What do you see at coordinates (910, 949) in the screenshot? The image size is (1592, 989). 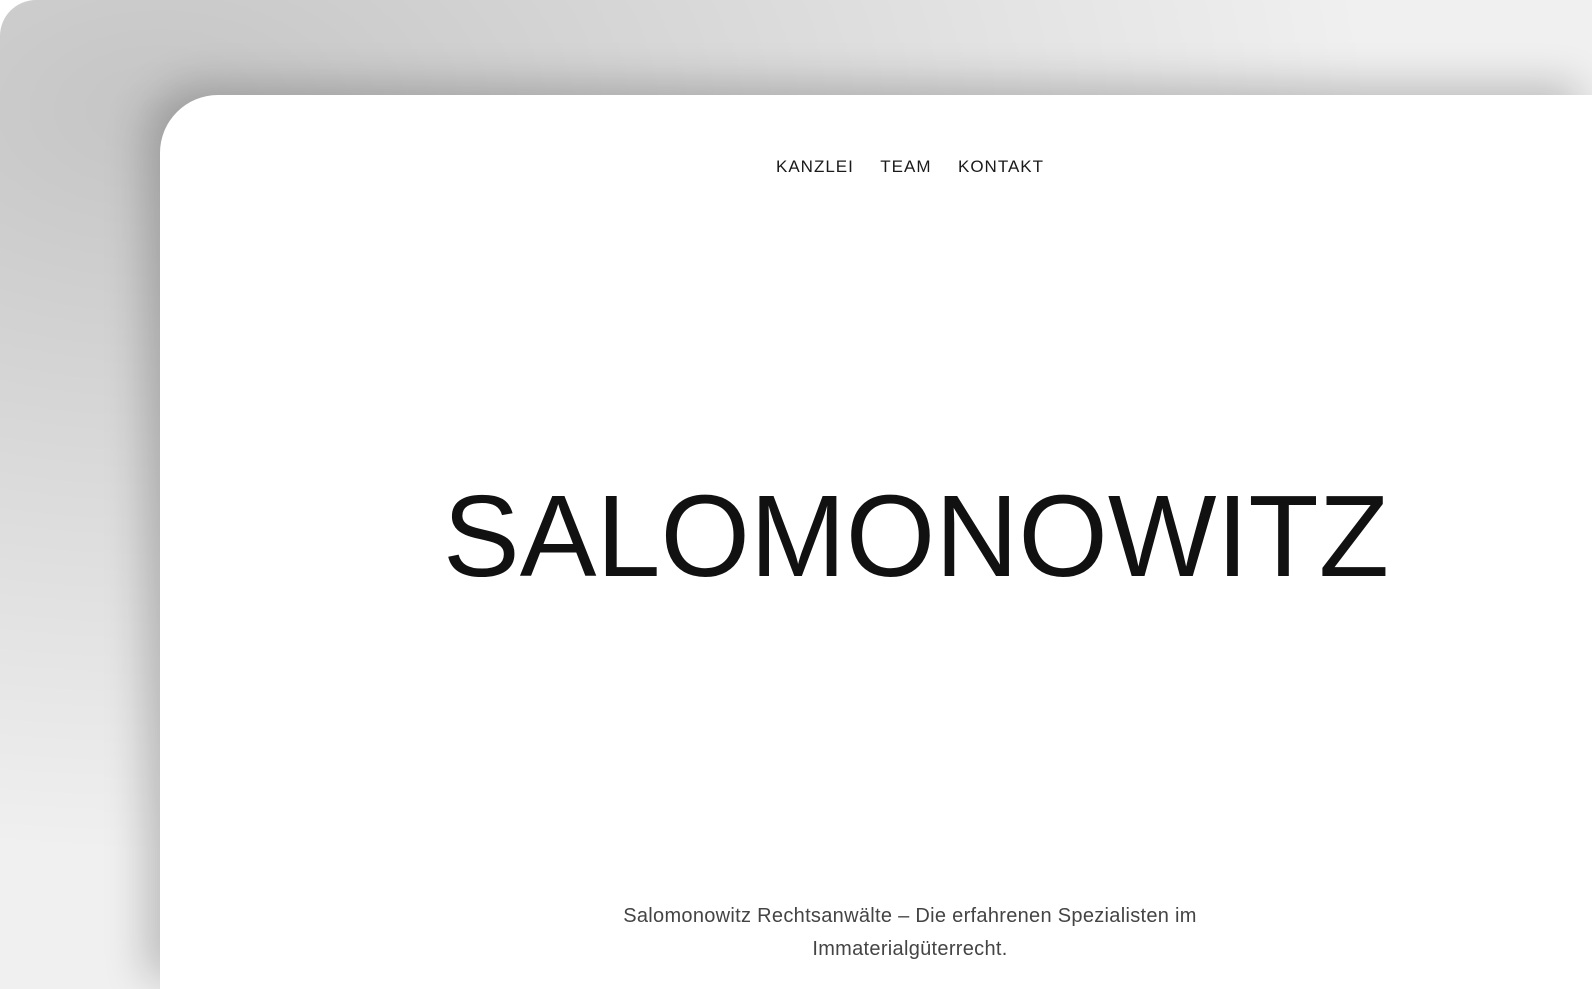 I see `tagline-line-2: Immaterialgüterrecht.` at bounding box center [910, 949].